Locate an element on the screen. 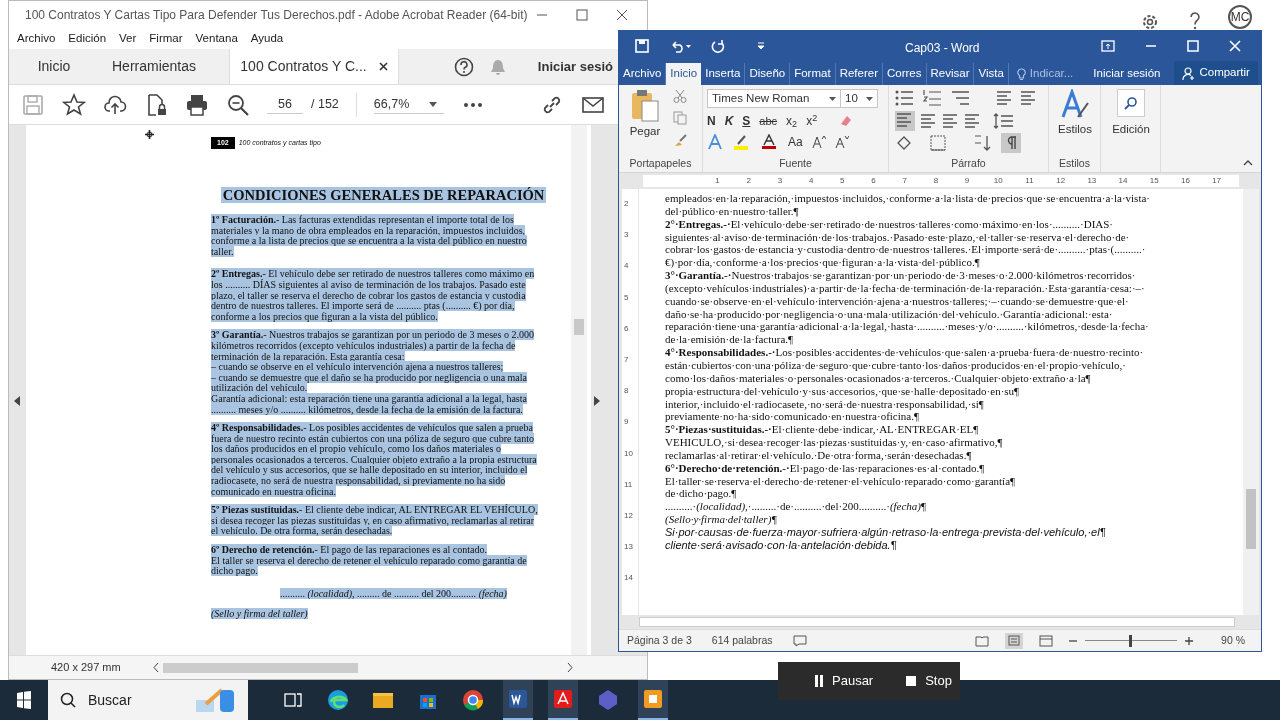  document-line: empleados·en·la·reparación,·impuestos·incluidos,·conforme·a·la·lista·de·precios·que·se·encuentra·a·la·vista· is located at coordinates (907, 198).